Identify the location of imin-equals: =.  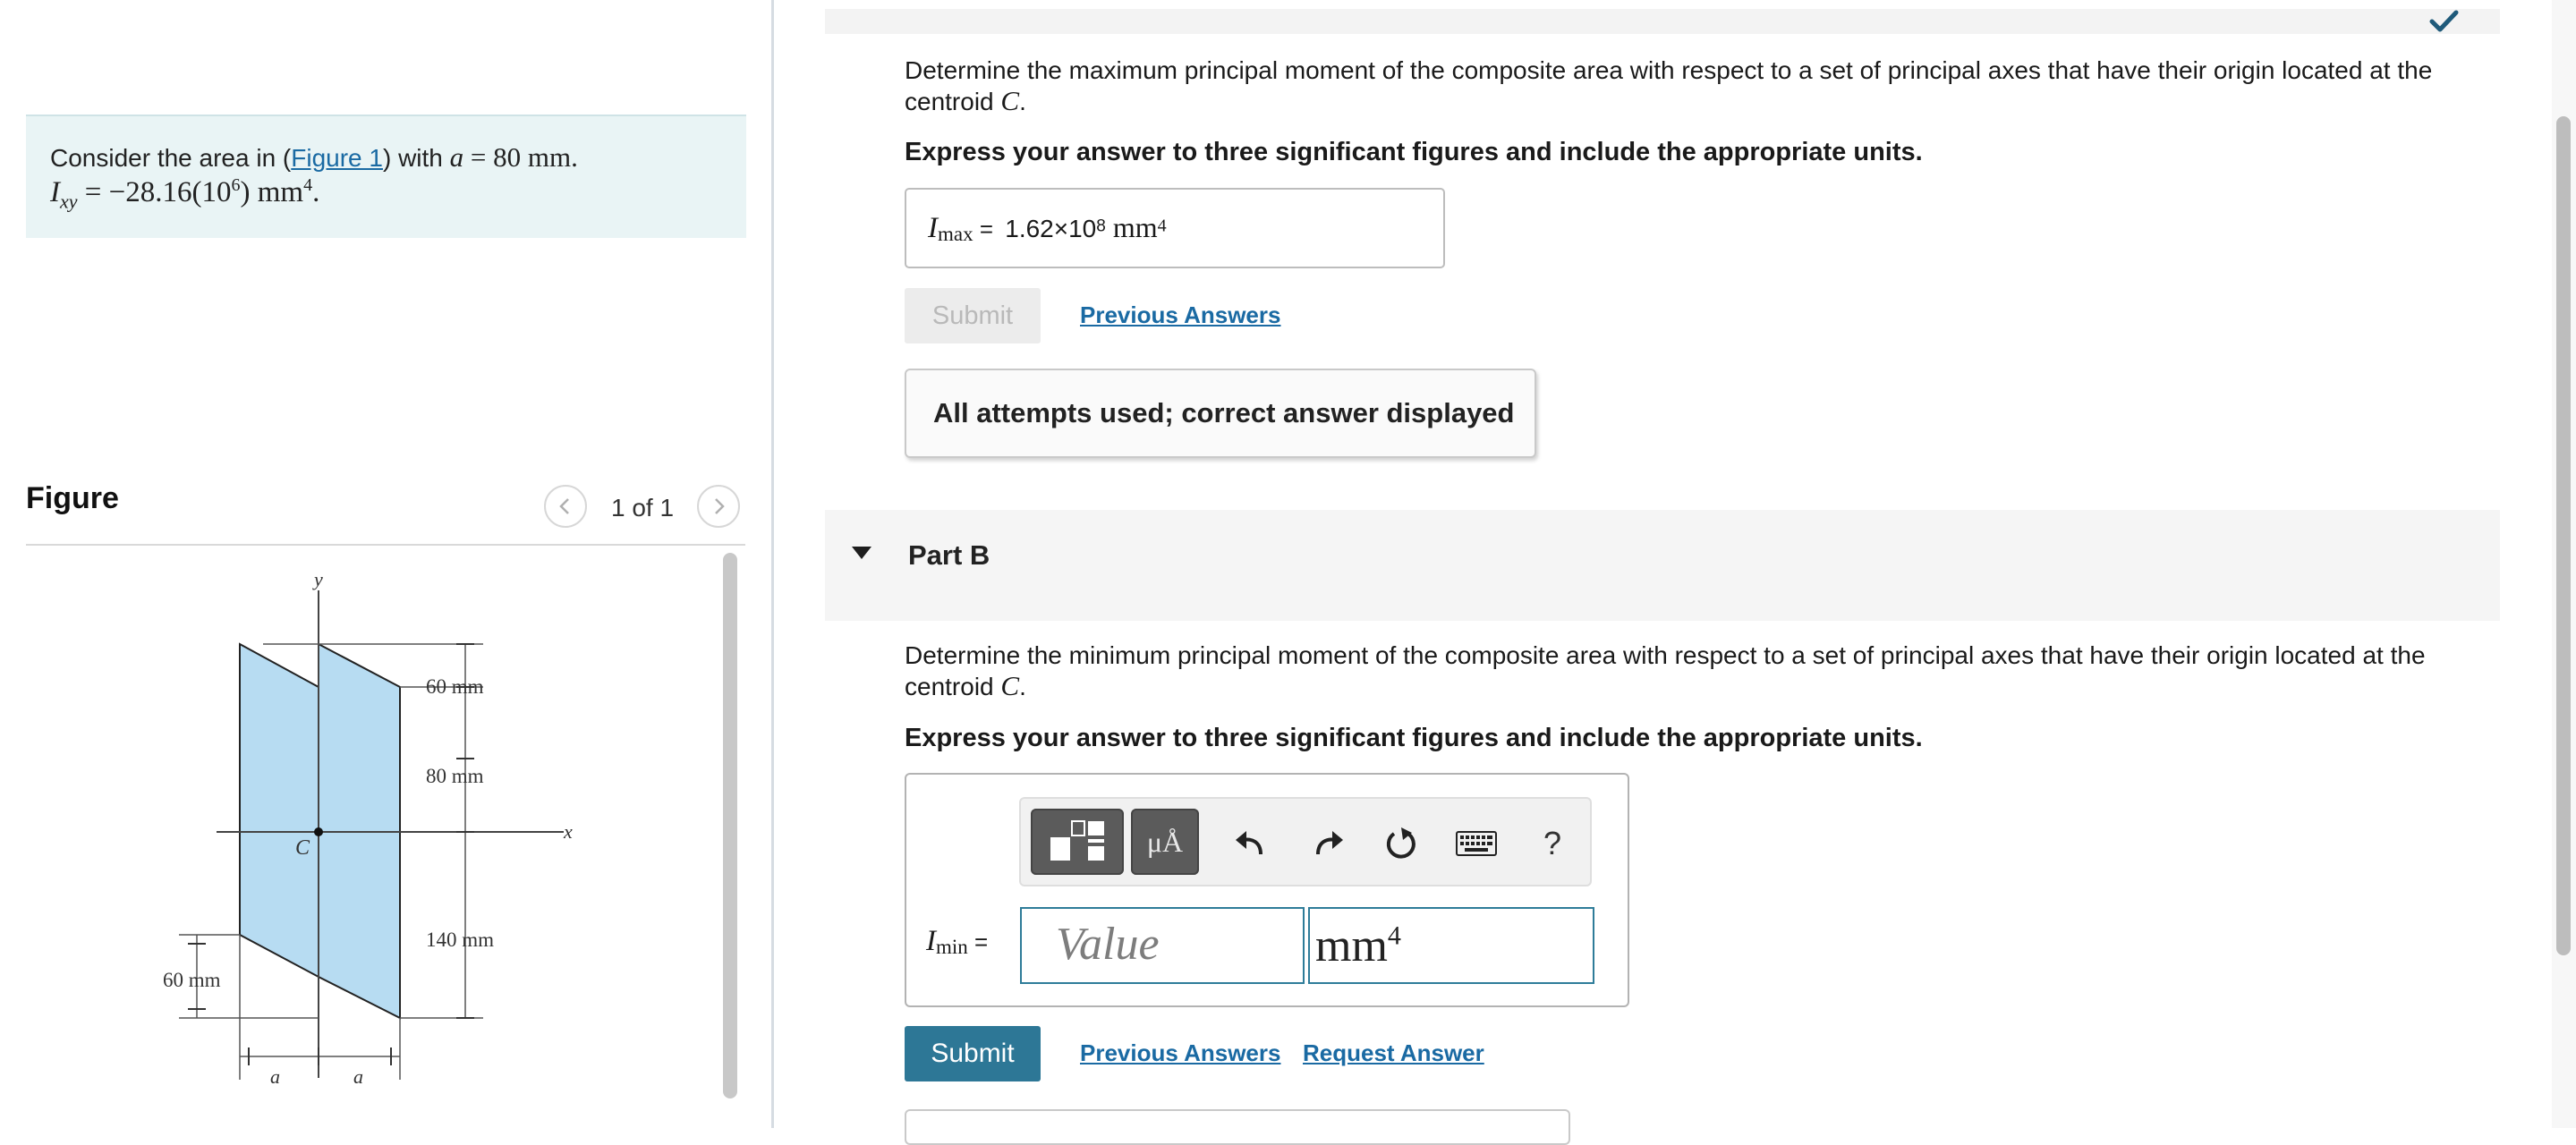
(978, 942).